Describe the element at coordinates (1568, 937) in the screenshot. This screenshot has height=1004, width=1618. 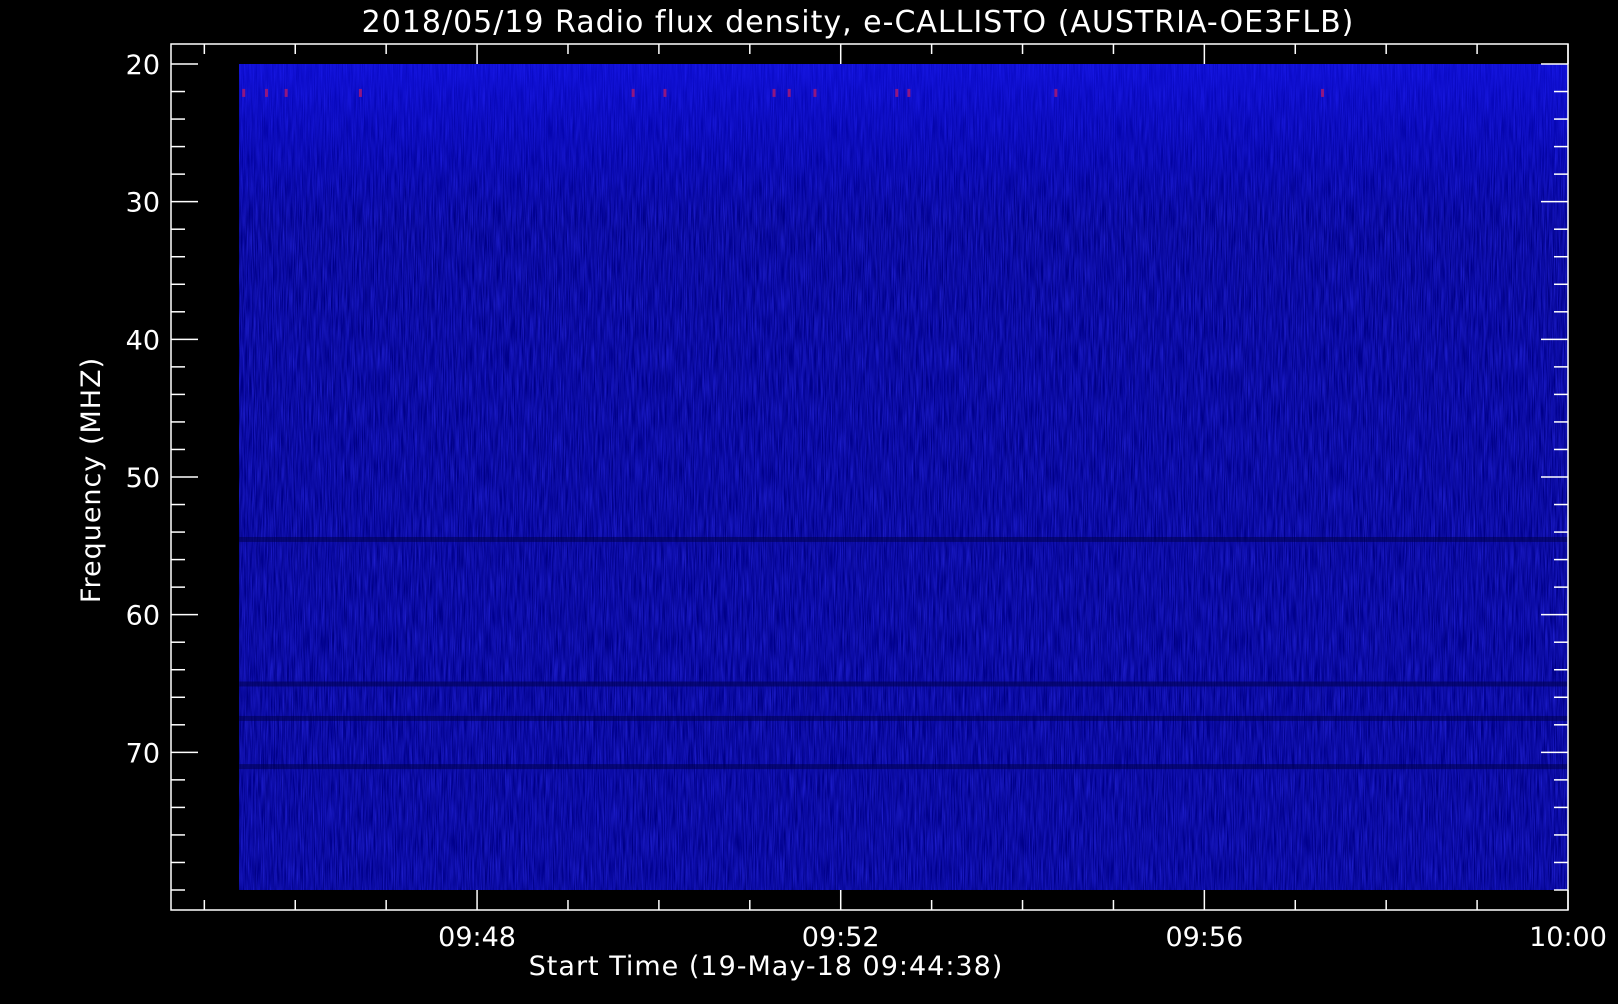
I see `x-tick-label: 10:00` at that location.